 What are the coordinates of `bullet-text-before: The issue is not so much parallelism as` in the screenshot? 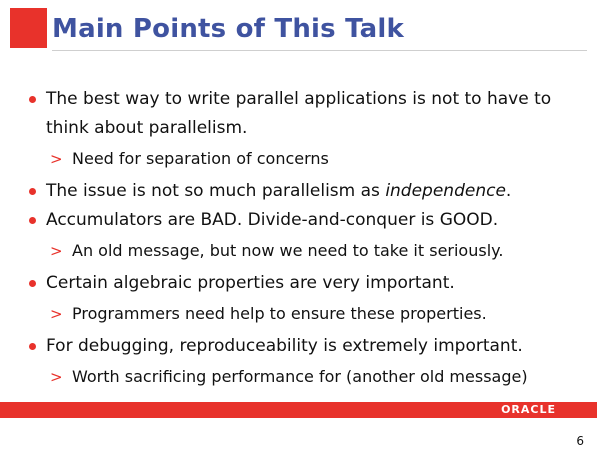 It's located at (216, 191).